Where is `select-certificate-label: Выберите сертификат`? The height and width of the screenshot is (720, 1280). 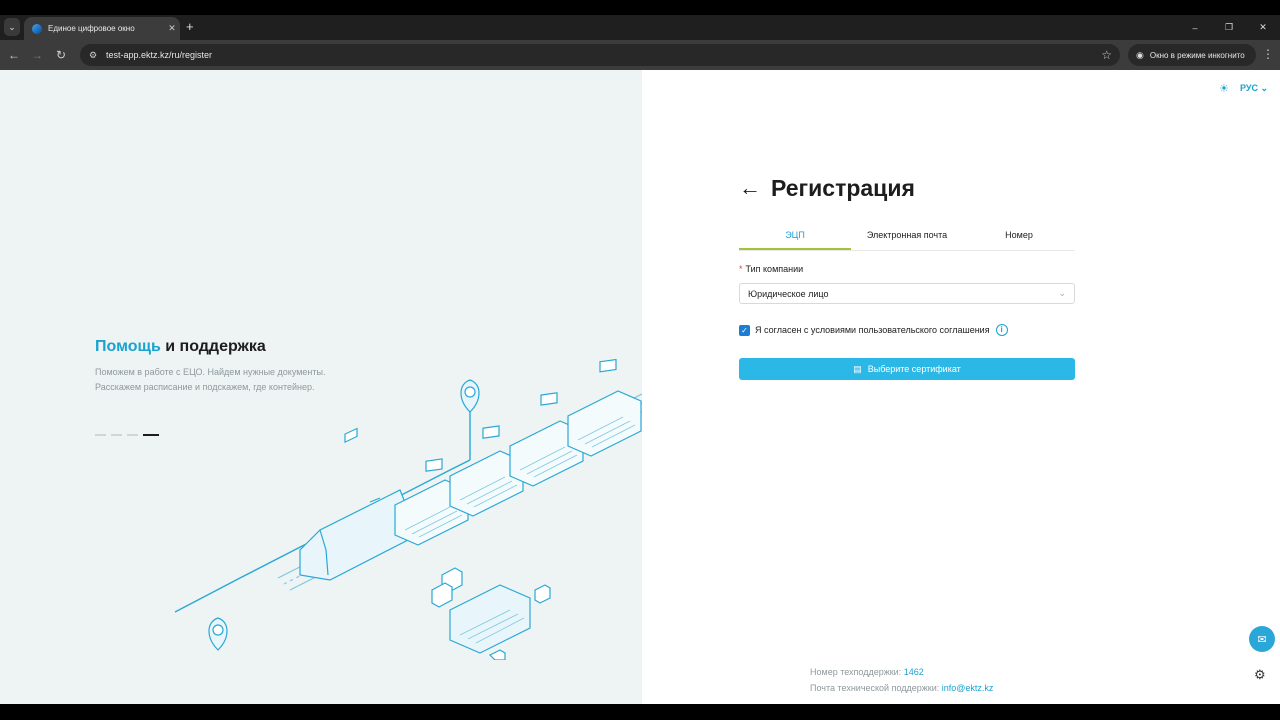
select-certificate-label: Выберите сертификат is located at coordinates (914, 369).